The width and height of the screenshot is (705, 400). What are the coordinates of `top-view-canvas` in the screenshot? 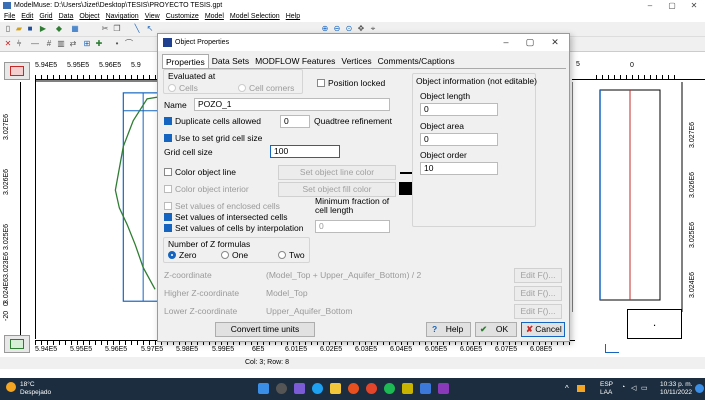 It's located at (99, 202).